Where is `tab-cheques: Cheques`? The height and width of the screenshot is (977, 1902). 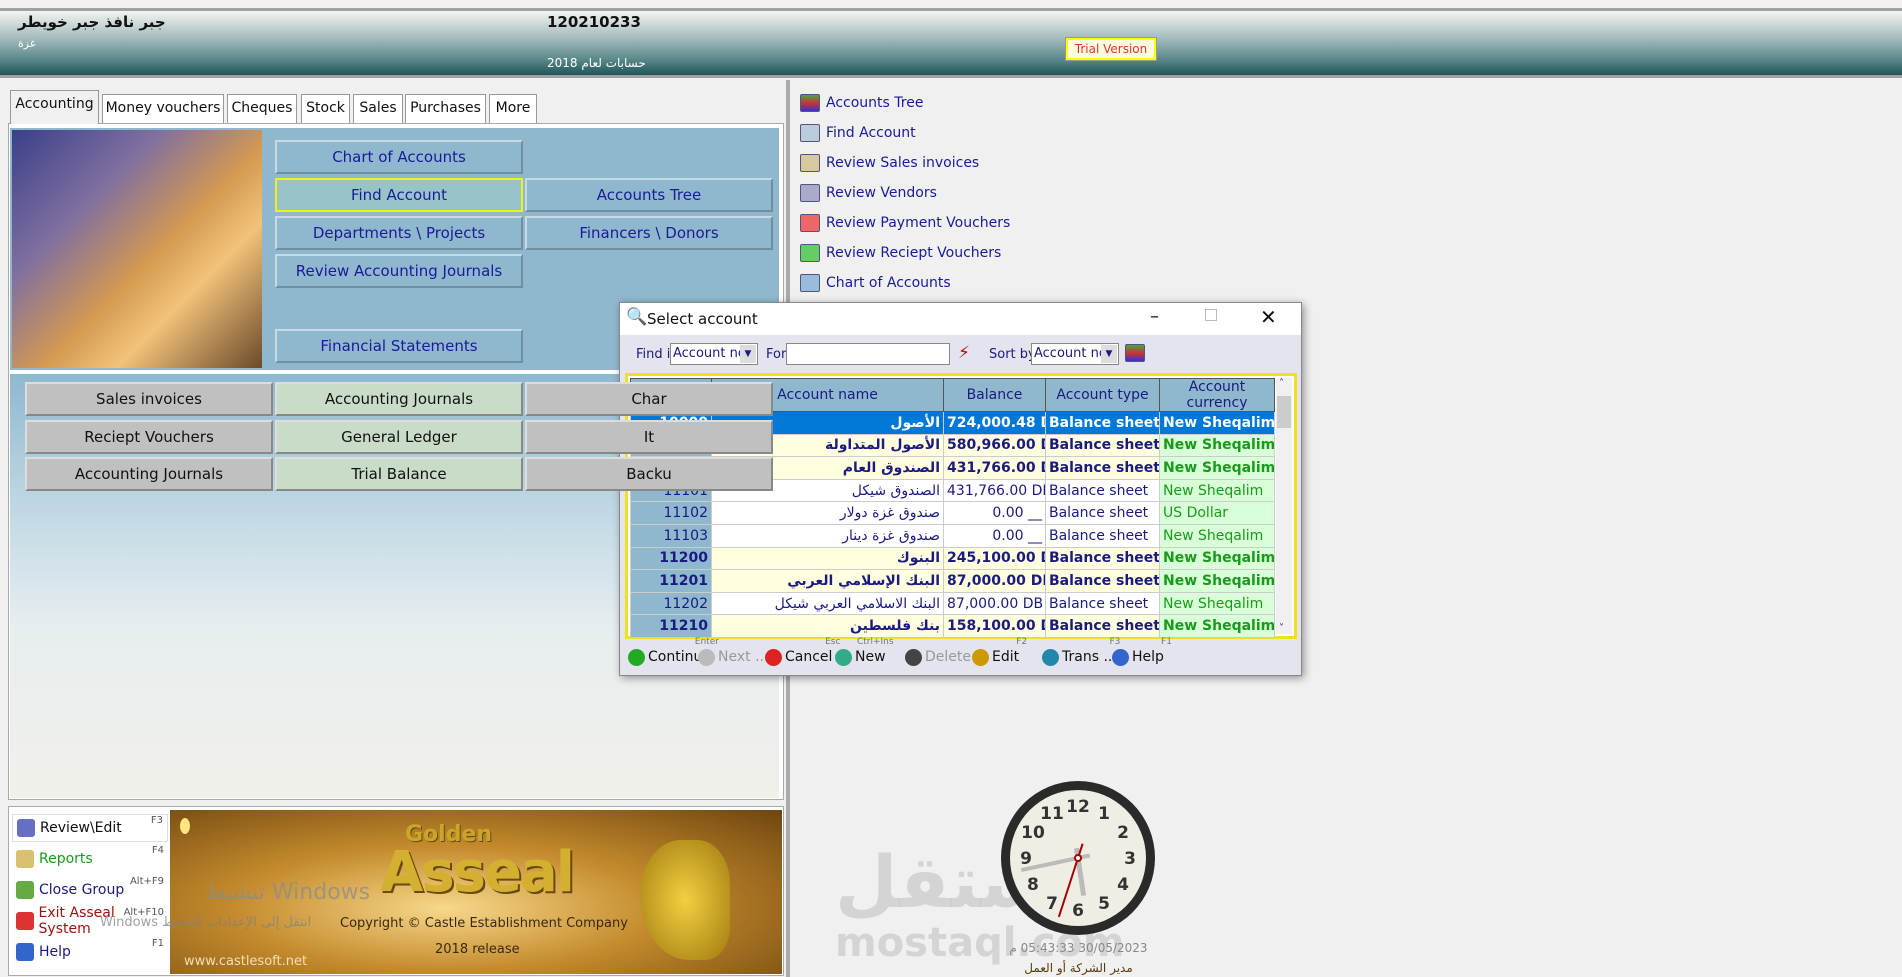 tab-cheques: Cheques is located at coordinates (262, 108).